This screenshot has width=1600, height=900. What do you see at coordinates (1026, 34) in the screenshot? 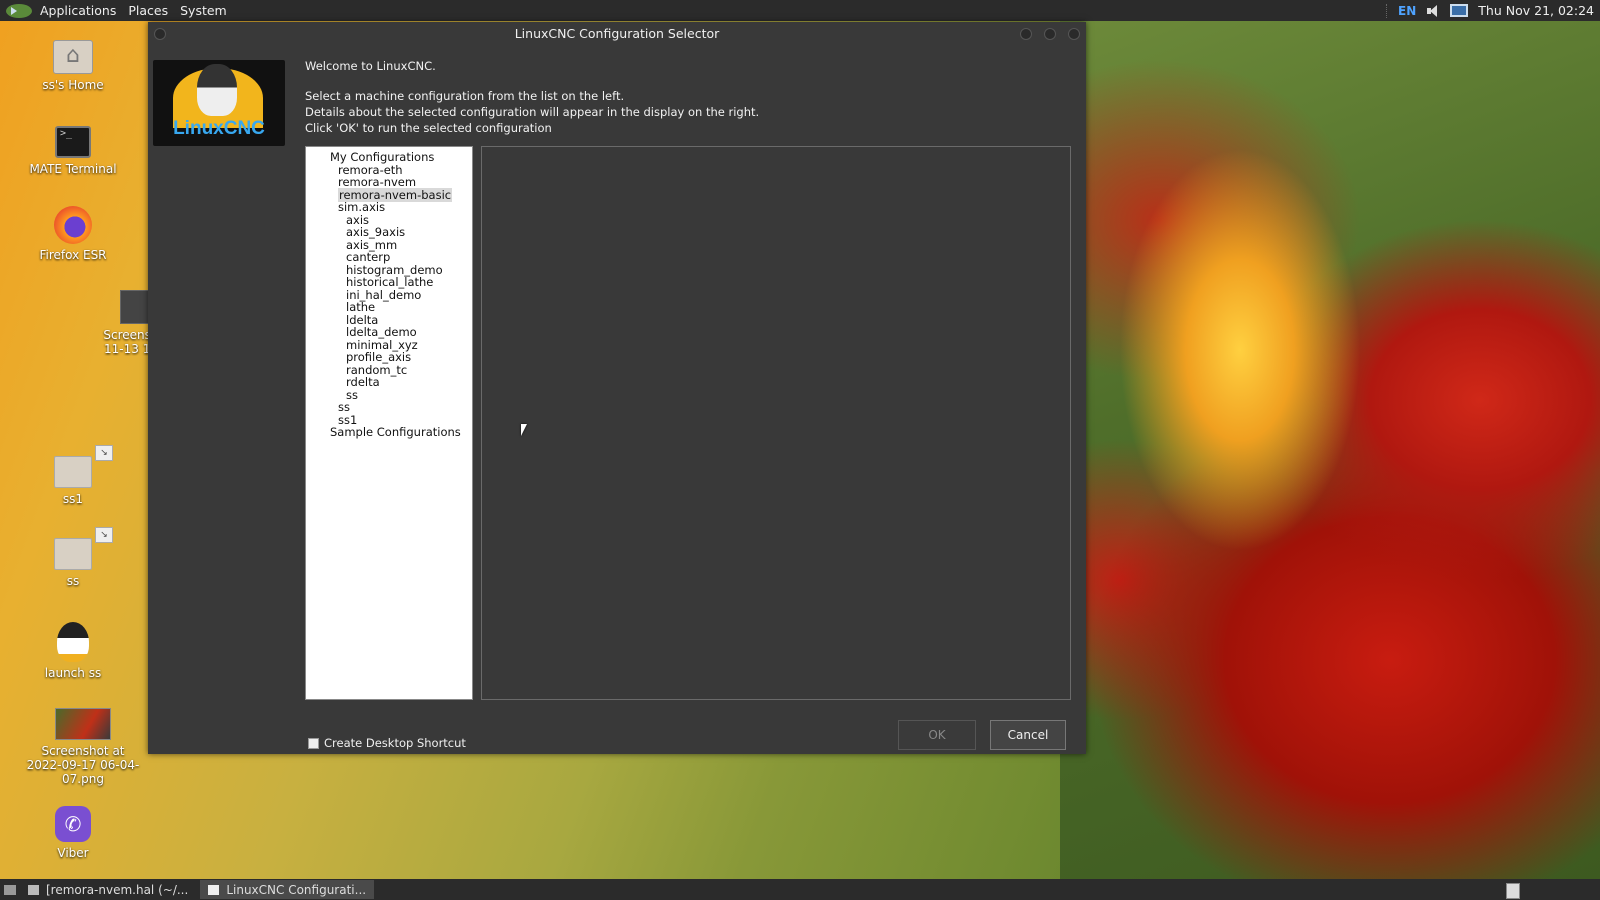
I see `minimize-icon` at bounding box center [1026, 34].